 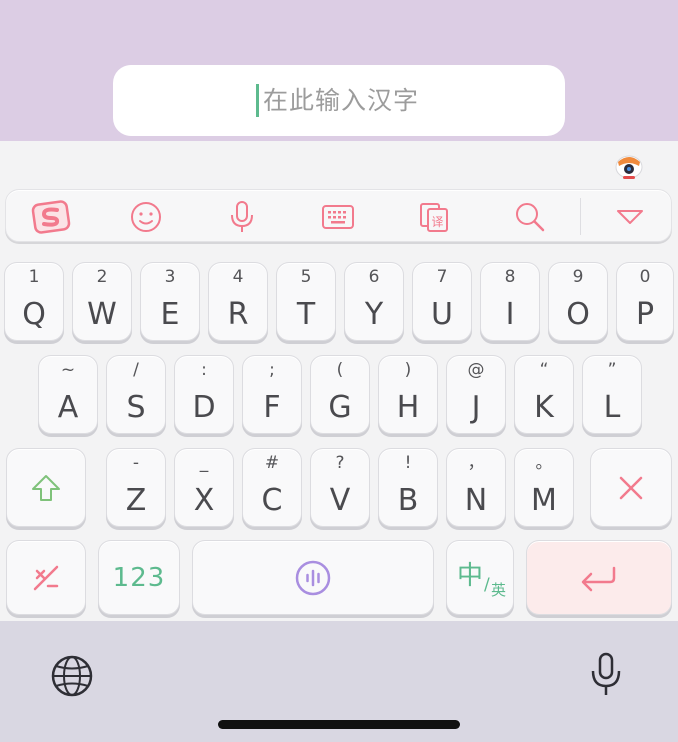 I want to click on emoji-icon, so click(x=146, y=216).